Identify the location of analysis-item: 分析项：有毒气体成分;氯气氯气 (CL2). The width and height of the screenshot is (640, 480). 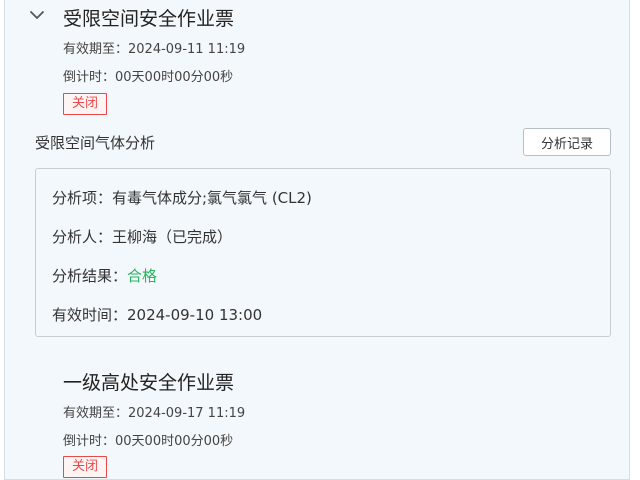
(182, 198).